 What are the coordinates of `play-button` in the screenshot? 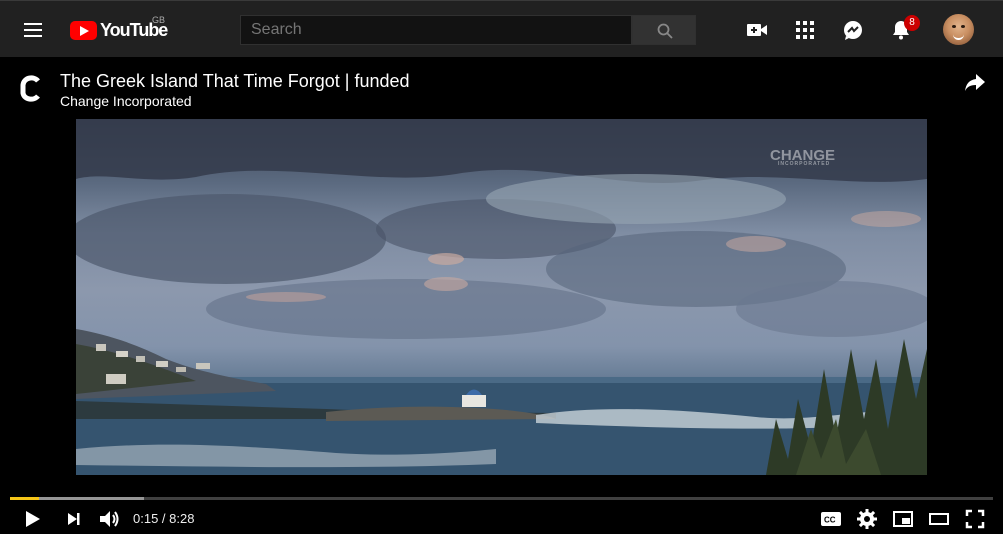 It's located at (32, 519).